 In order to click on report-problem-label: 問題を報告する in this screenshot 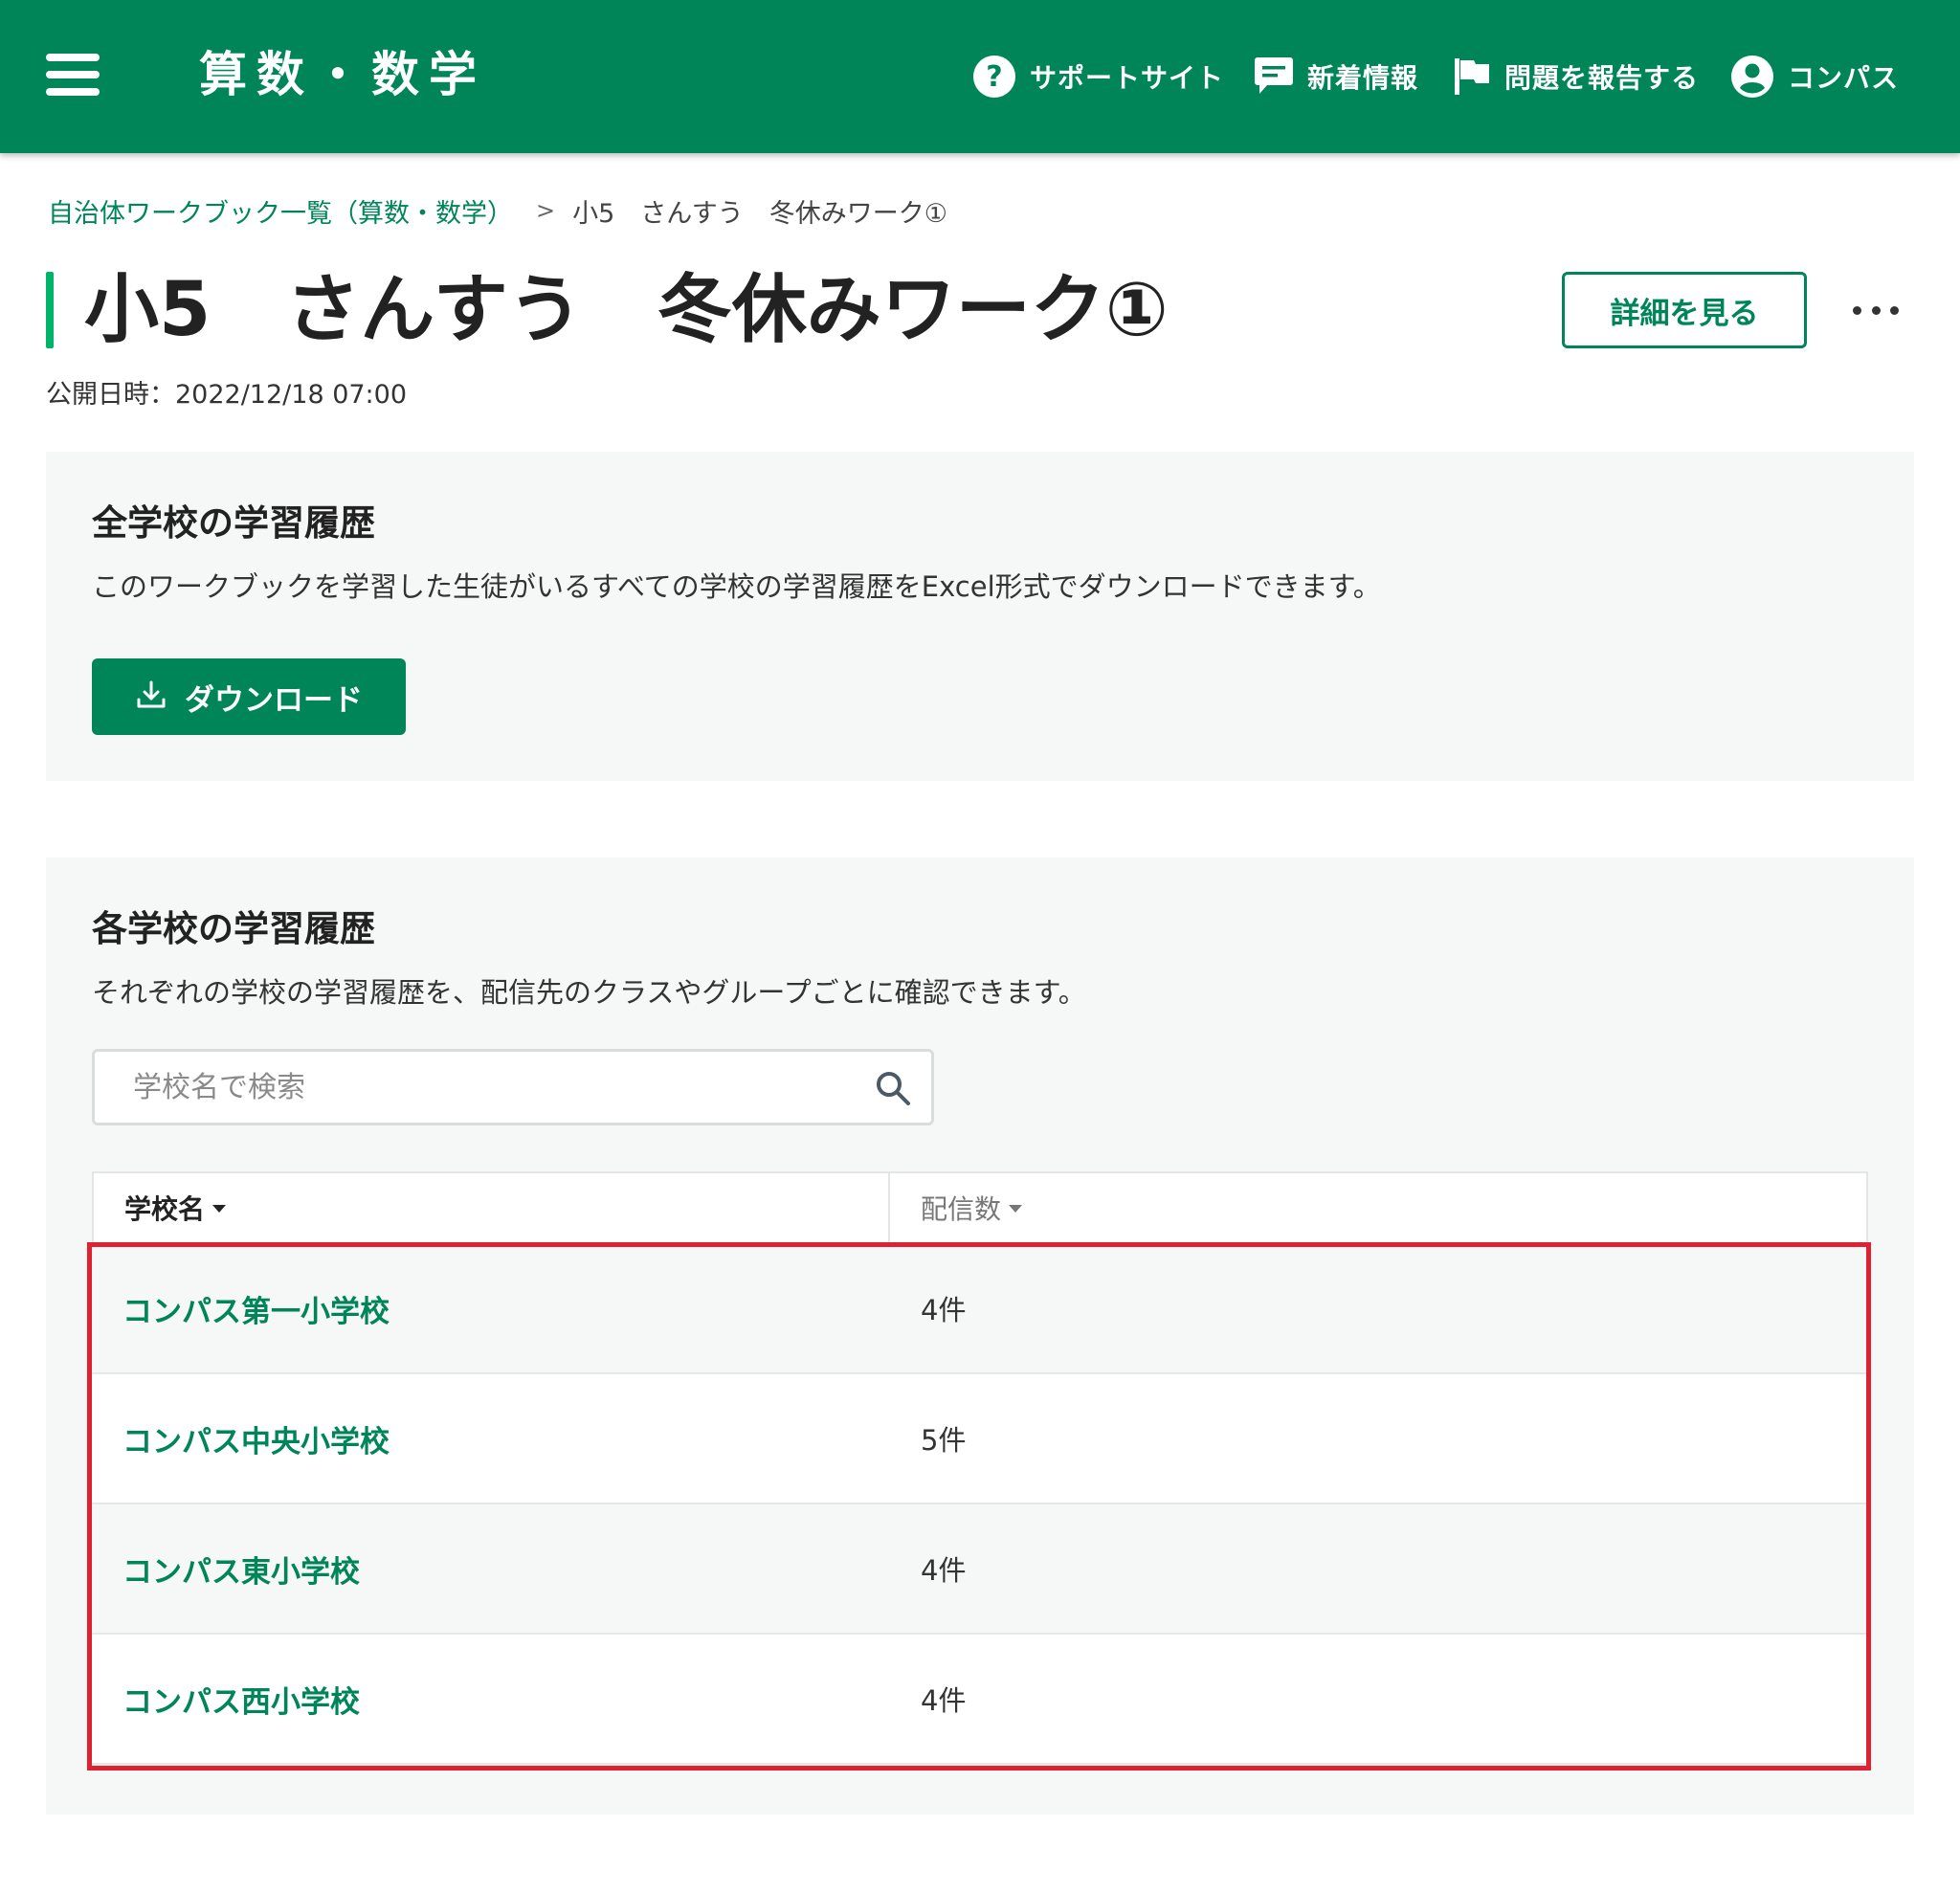, I will do `click(1602, 78)`.